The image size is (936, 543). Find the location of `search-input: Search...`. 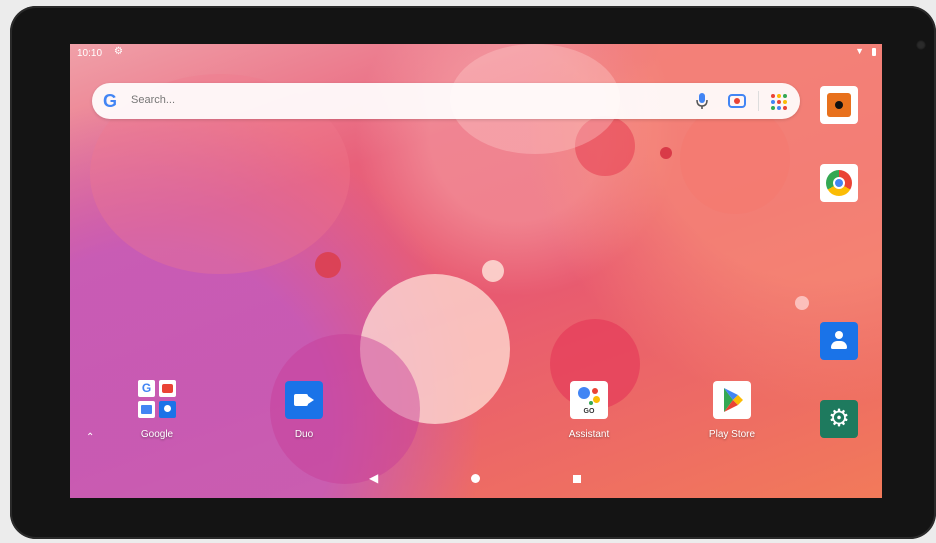

search-input: Search... is located at coordinates (153, 100).